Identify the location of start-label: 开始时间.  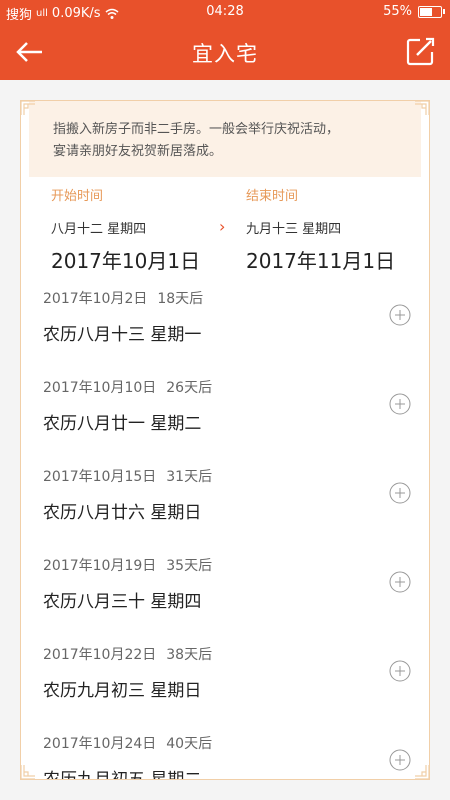
(77, 196).